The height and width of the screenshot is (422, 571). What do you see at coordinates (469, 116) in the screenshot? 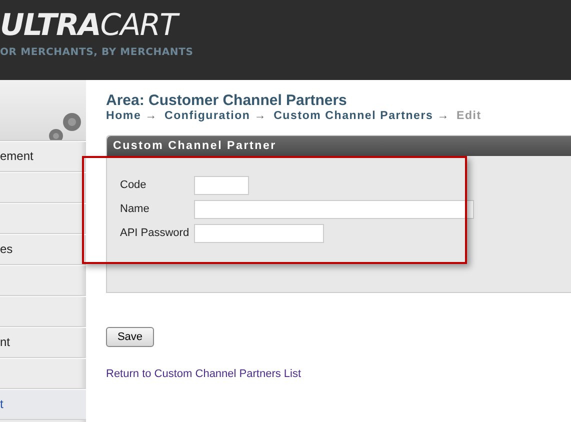
I see `breadcrumb-current: Edit` at bounding box center [469, 116].